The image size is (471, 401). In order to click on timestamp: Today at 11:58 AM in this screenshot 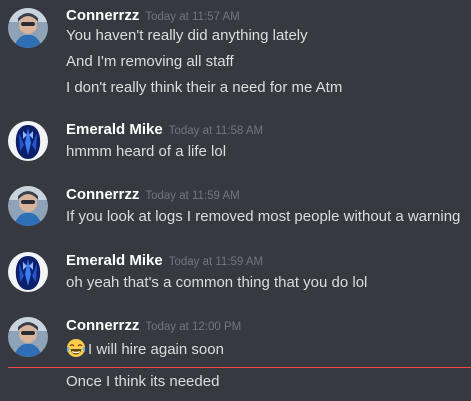, I will do `click(216, 131)`.